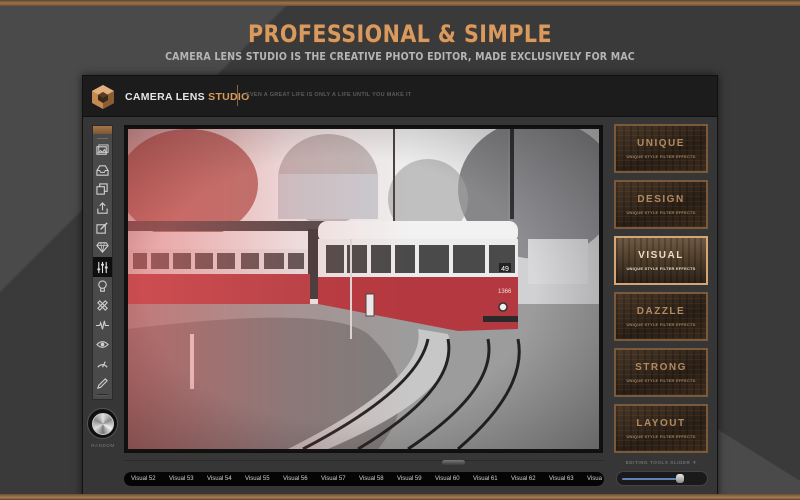 This screenshot has width=800, height=500. I want to click on filter-item: Visual 52, so click(150, 479).